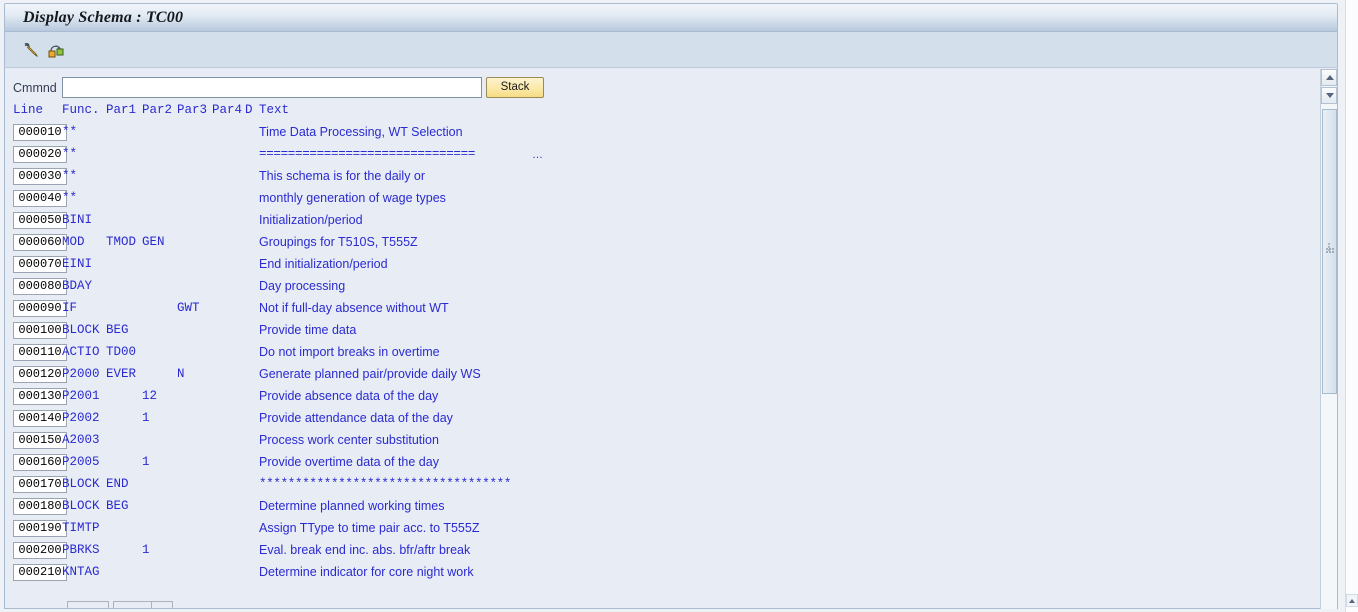  I want to click on column-header-d: D, so click(249, 110).